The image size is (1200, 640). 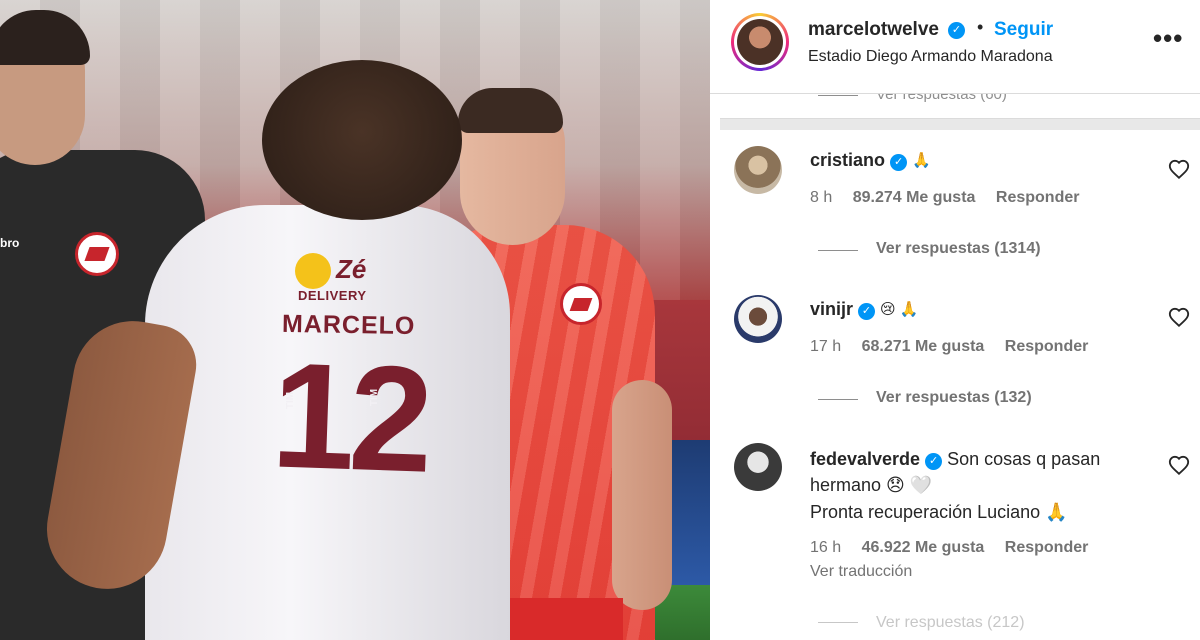 What do you see at coordinates (914, 197) in the screenshot?
I see `comment-likes: 89.274 Me gusta` at bounding box center [914, 197].